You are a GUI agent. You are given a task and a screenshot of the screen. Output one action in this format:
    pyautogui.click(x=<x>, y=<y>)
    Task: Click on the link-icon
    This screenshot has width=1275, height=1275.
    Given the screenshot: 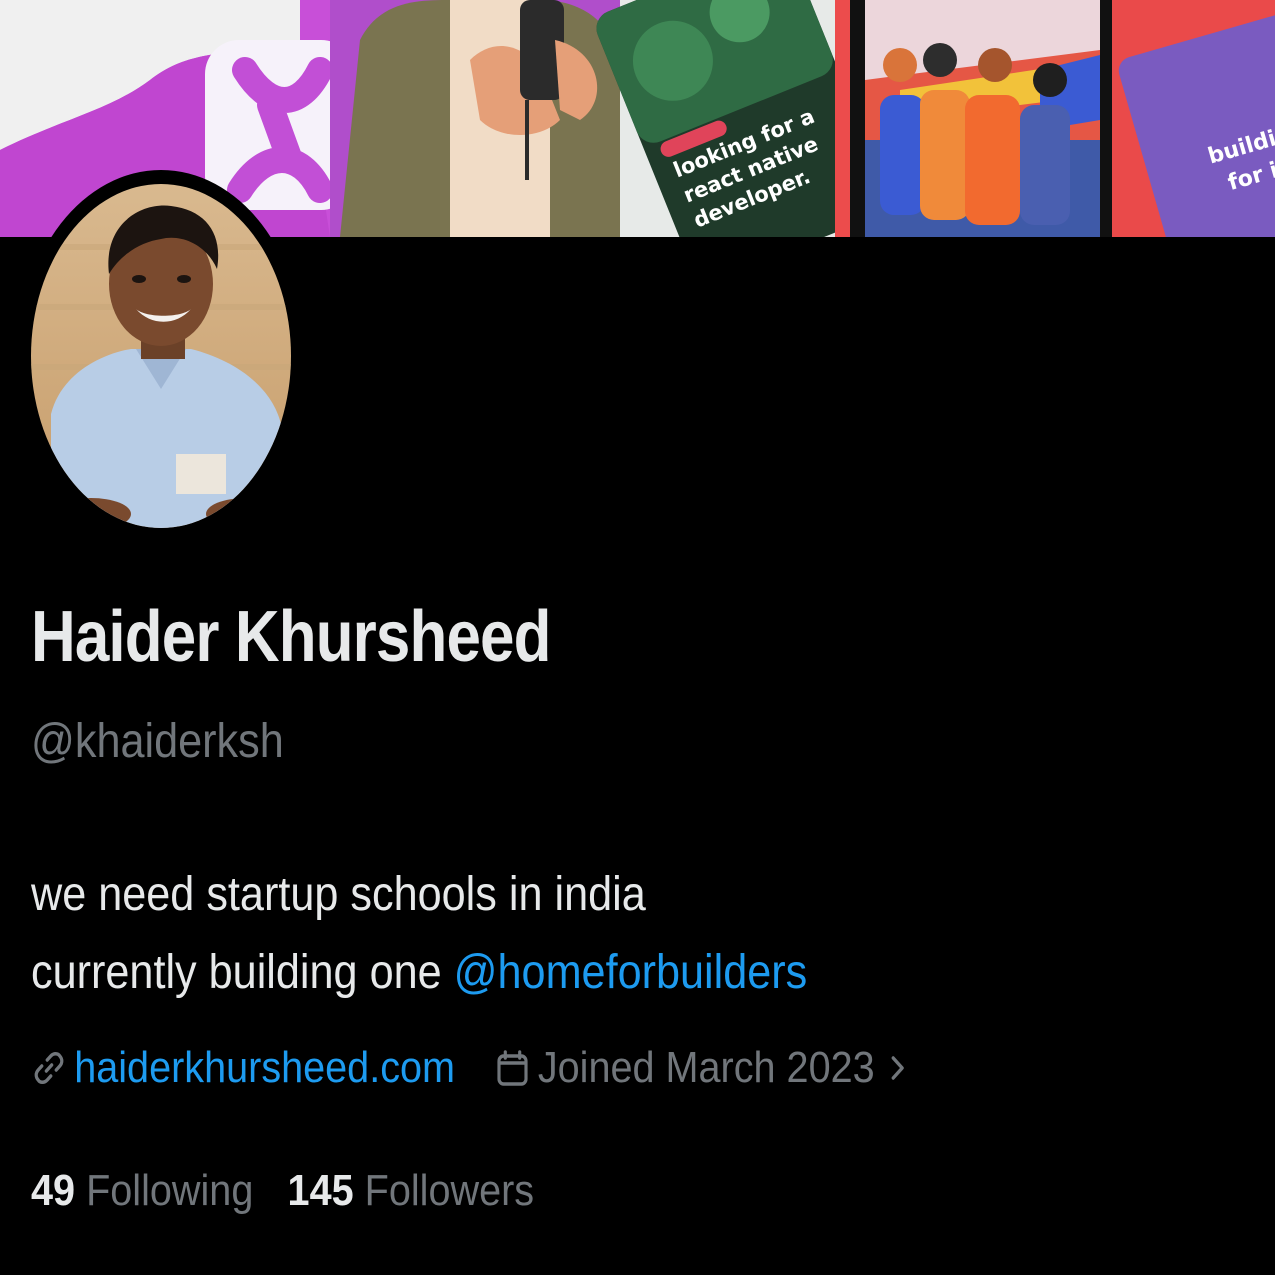 What is the action you would take?
    pyautogui.click(x=49, y=1068)
    